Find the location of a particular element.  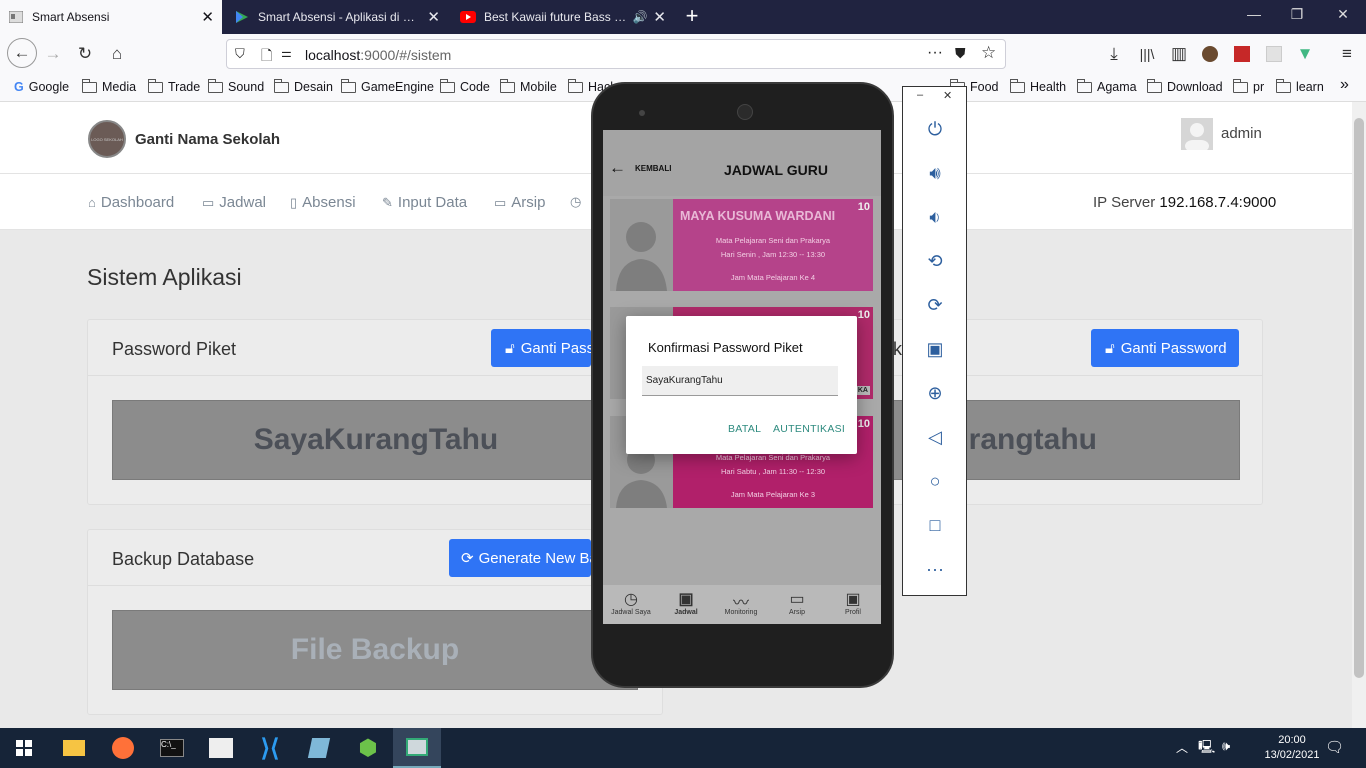

account-avatar-icon is located at coordinates (1210, 54).